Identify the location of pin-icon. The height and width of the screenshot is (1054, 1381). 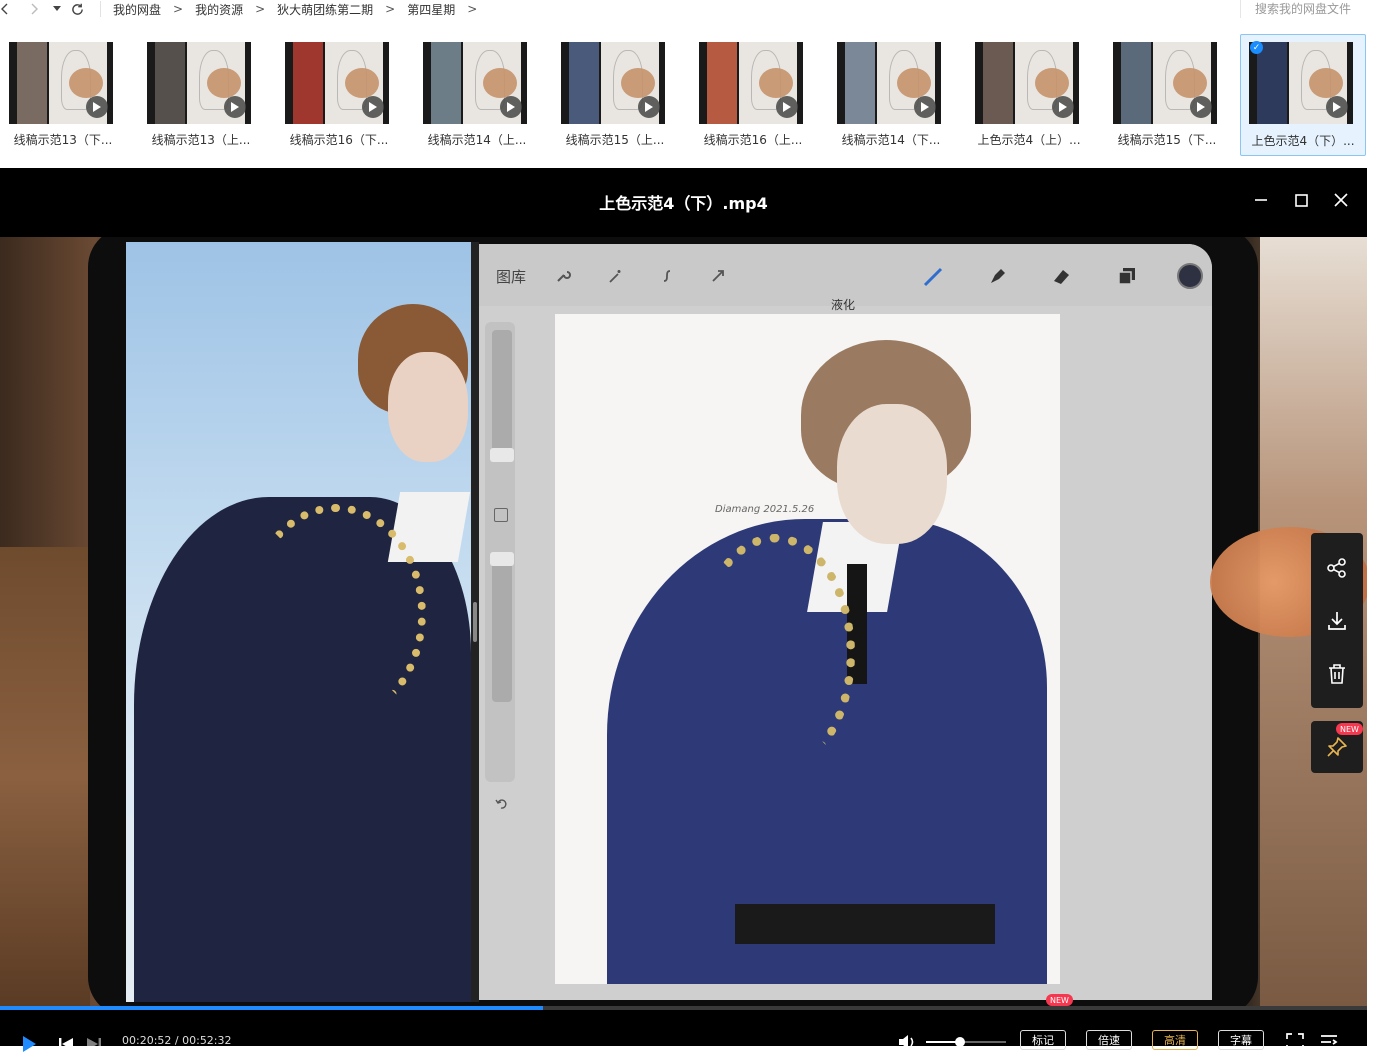
(1337, 747).